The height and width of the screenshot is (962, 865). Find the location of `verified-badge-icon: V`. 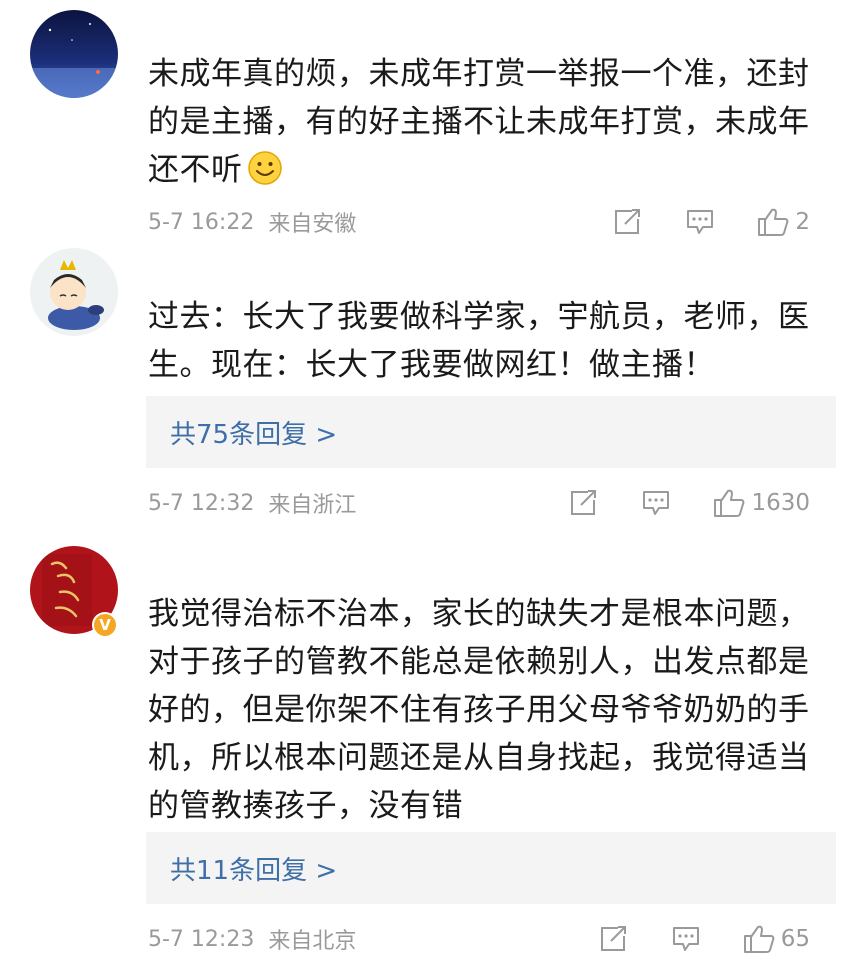

verified-badge-icon: V is located at coordinates (105, 625).